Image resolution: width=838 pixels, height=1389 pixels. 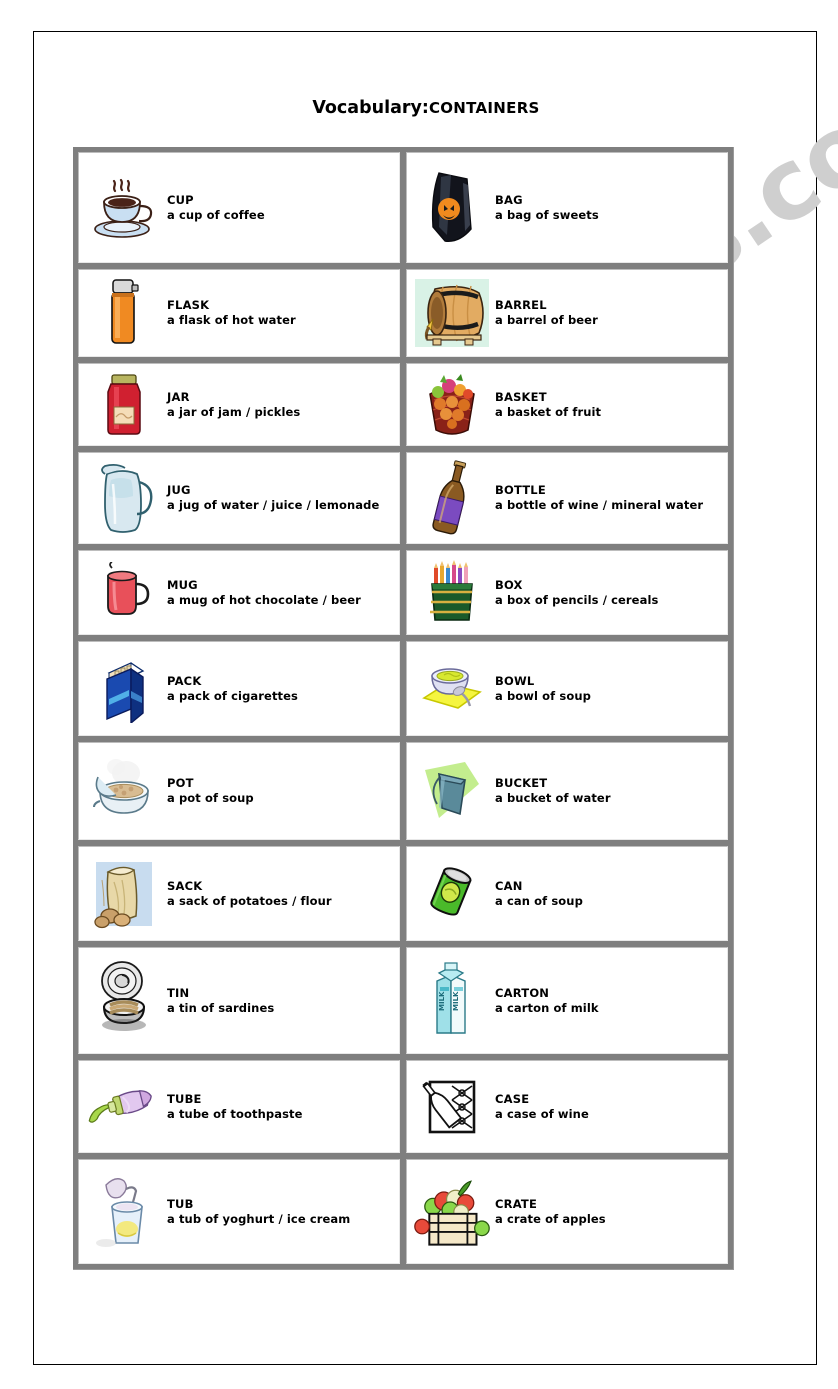 I want to click on vocab-term: BOWL, so click(x=515, y=680).